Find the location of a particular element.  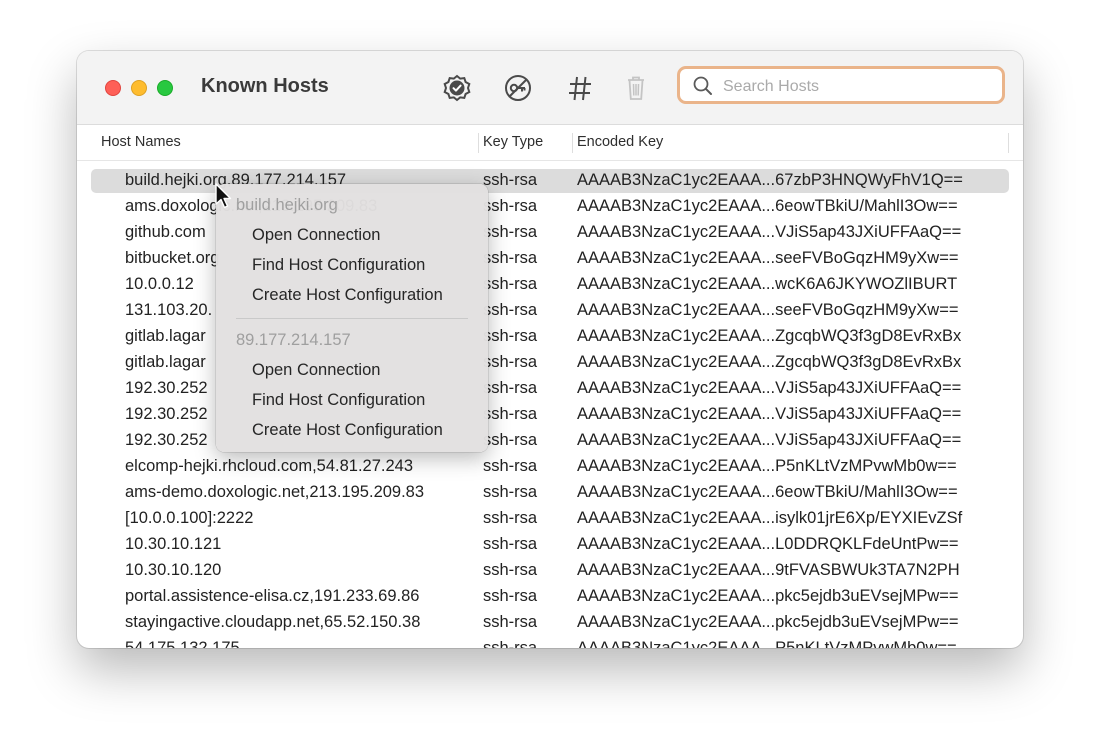

menu-separator is located at coordinates (352, 318).